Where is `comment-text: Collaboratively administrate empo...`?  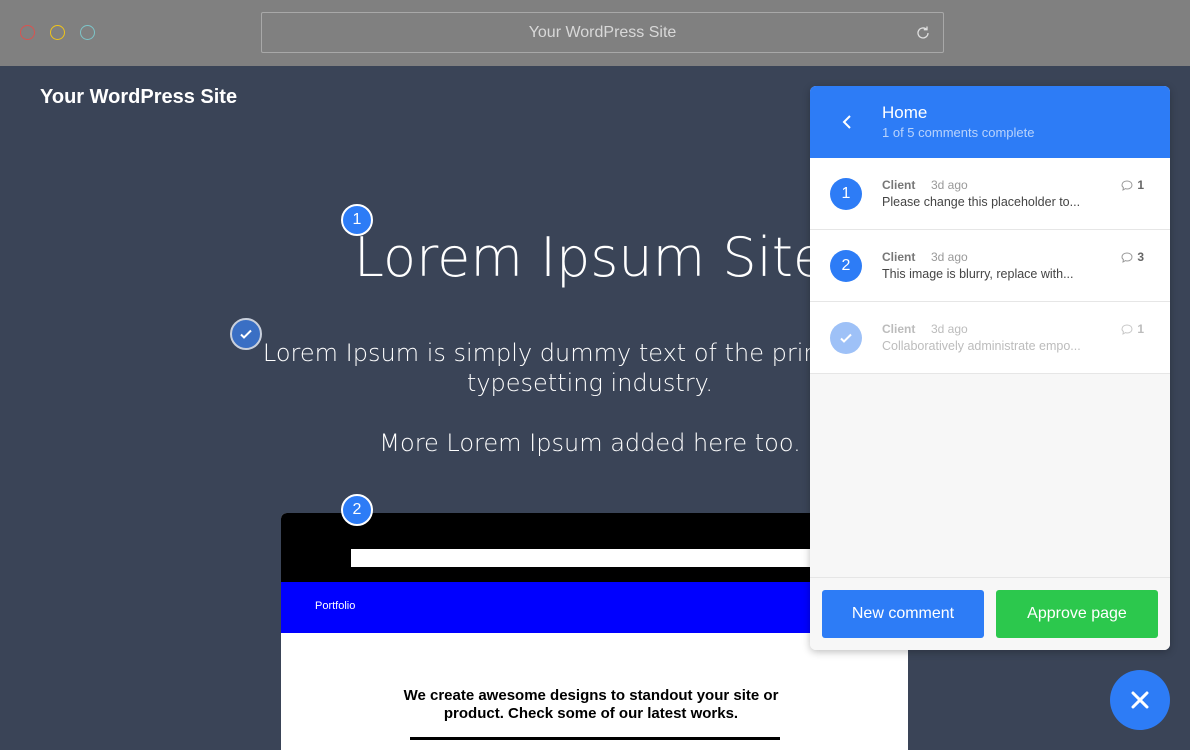 comment-text: Collaboratively administrate empo... is located at coordinates (981, 346).